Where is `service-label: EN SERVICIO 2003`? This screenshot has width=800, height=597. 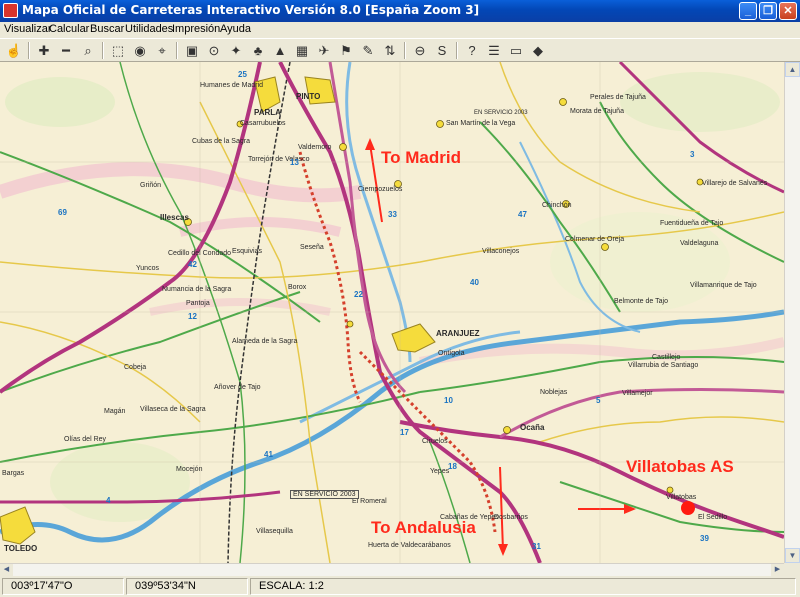 service-label: EN SERVICIO 2003 is located at coordinates (324, 494).